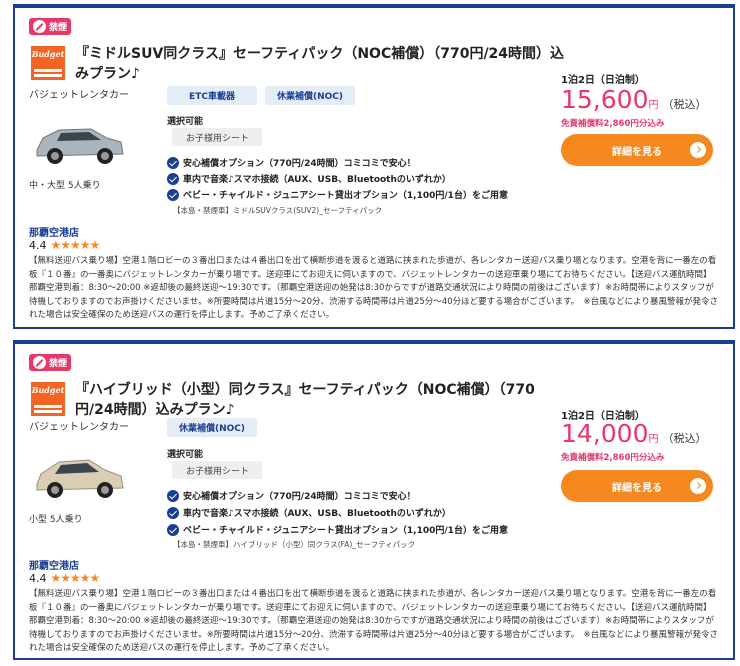 The height and width of the screenshot is (666, 740). What do you see at coordinates (261, 95) in the screenshot?
I see `tag-list: ETC車載器 休業補償(NOC)` at bounding box center [261, 95].